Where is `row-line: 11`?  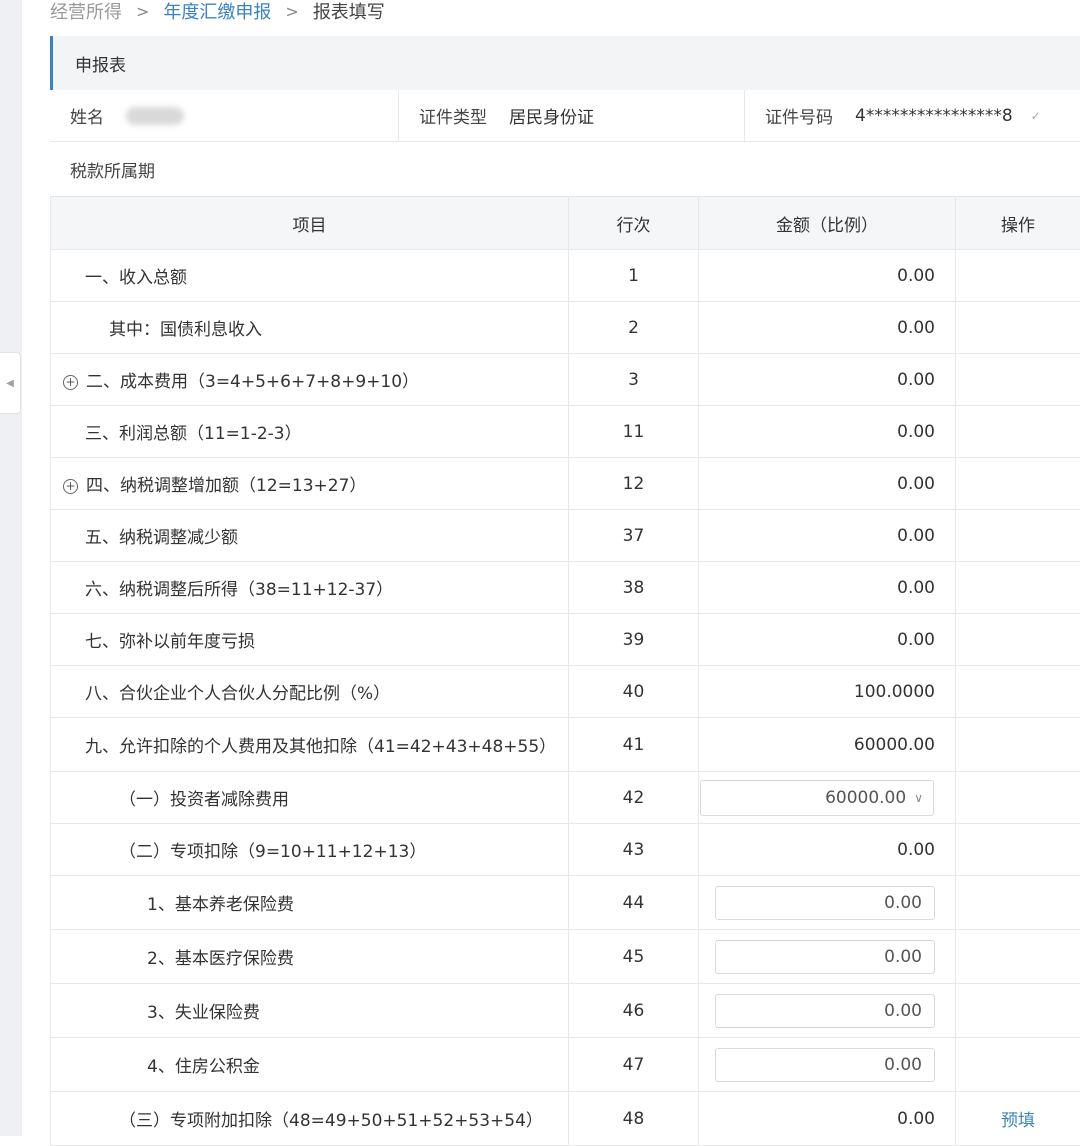
row-line: 11 is located at coordinates (634, 432).